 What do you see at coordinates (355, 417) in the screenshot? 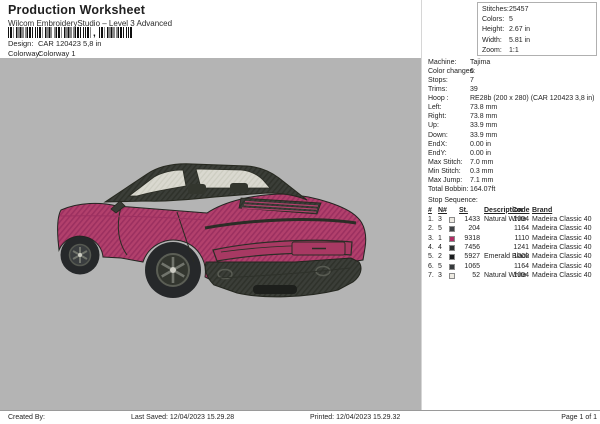
I see `printed-label: Printed: 12/04/2023 15.29.32` at bounding box center [355, 417].